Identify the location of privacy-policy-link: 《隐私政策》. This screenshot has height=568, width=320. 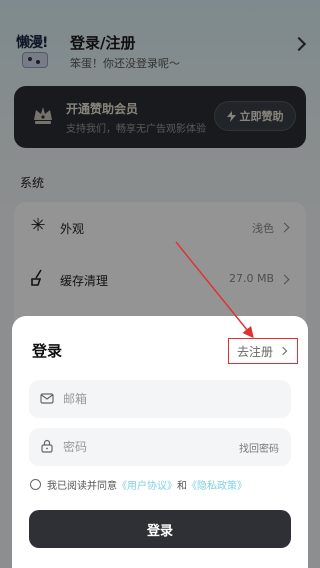
(217, 484).